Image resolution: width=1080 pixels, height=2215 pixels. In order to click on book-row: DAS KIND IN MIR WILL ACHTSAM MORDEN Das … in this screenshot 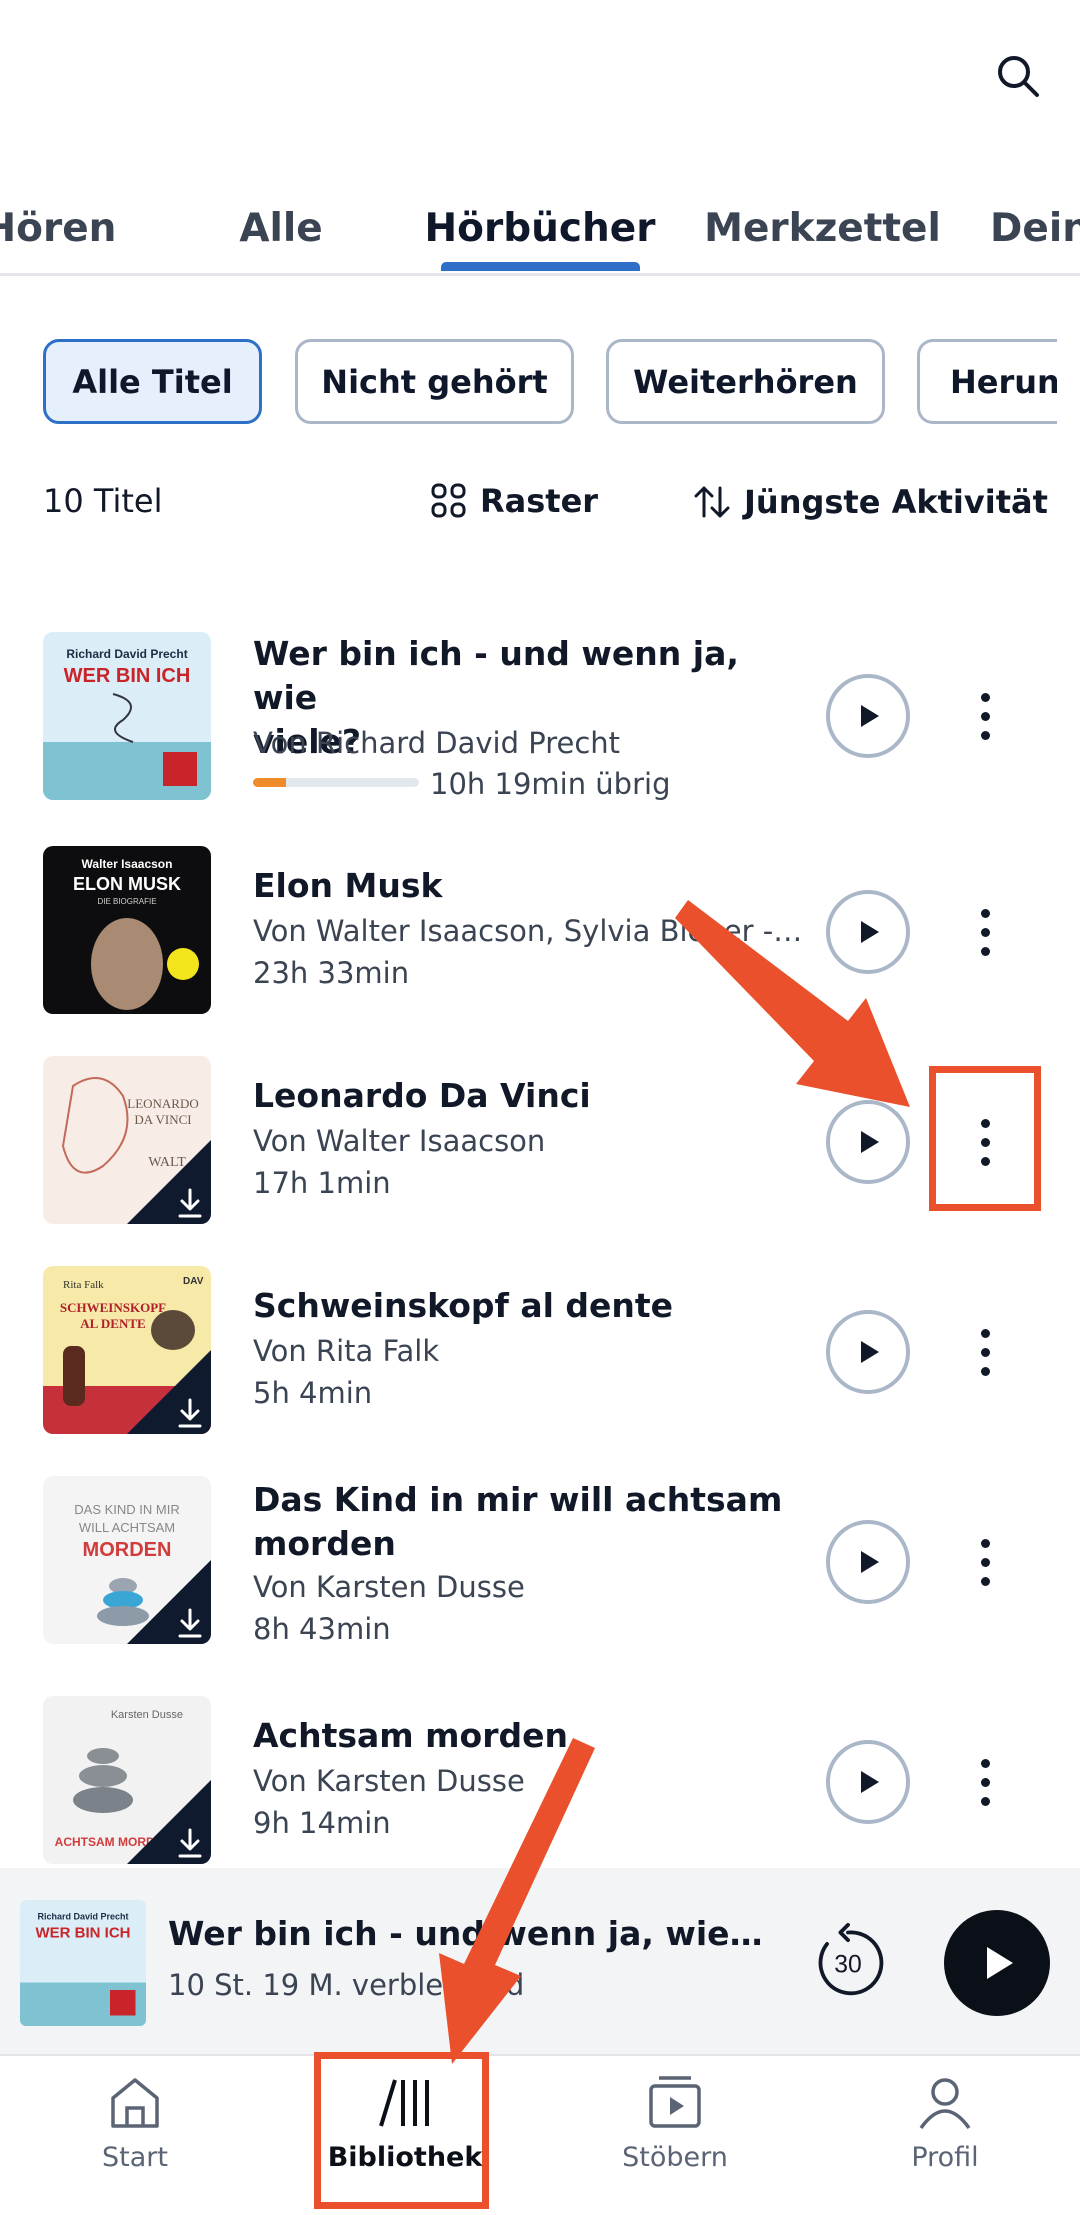, I will do `click(540, 1569)`.